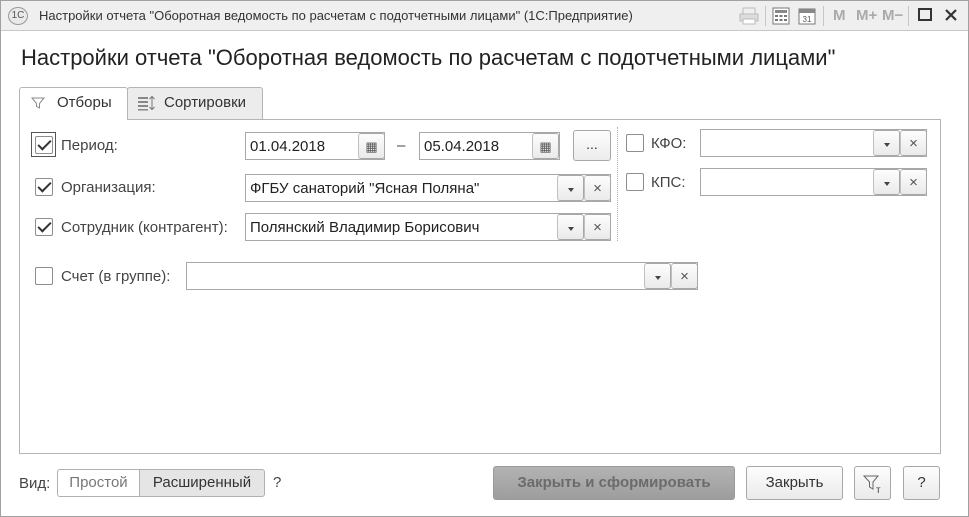 Image resolution: width=969 pixels, height=517 pixels. I want to click on period-checkbox, so click(44, 145).